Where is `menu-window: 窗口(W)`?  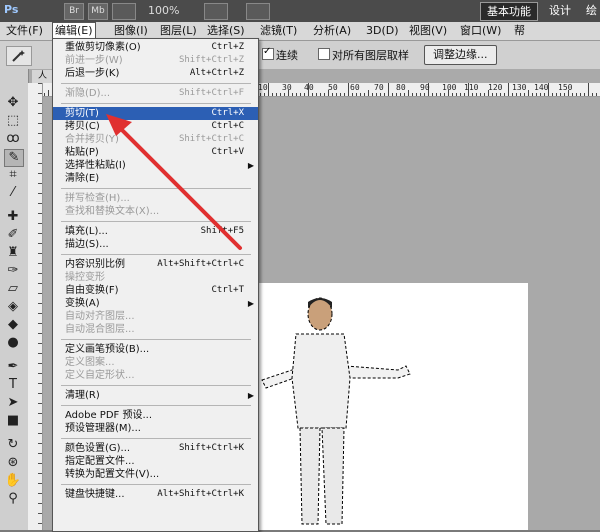
menu-window: 窗口(W) is located at coordinates (480, 31).